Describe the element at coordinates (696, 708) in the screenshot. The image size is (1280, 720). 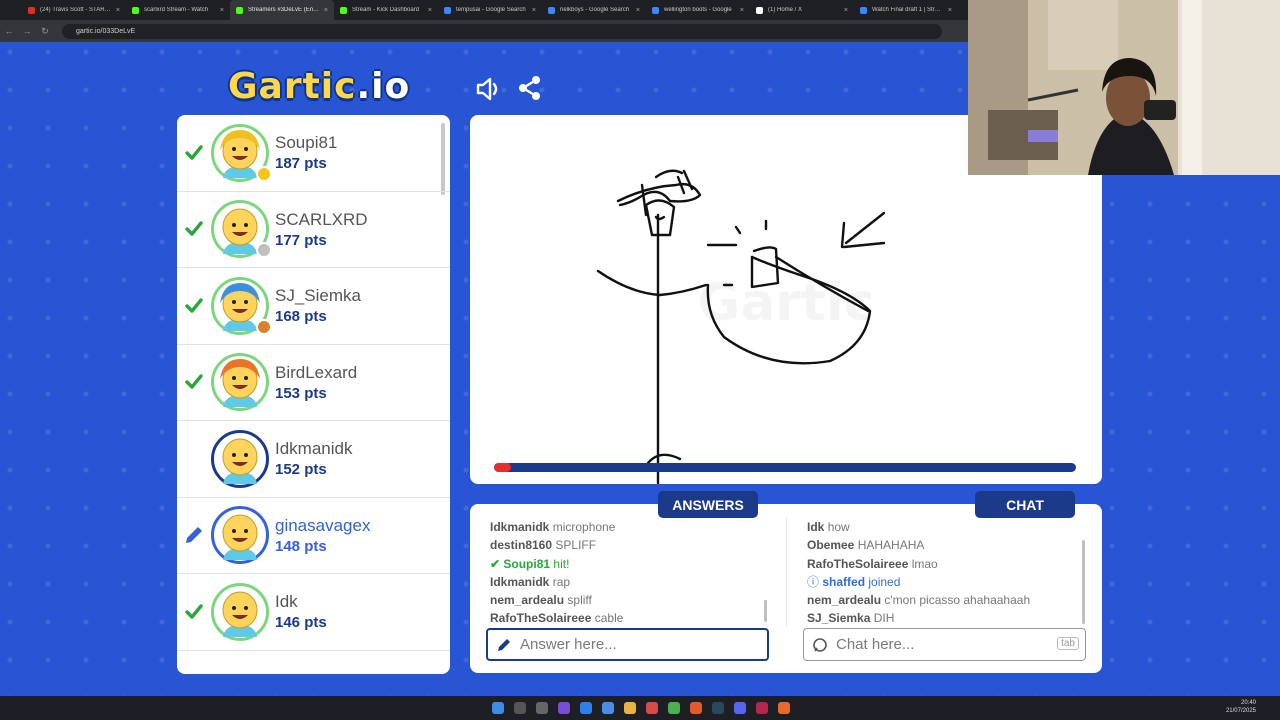
I see `brave-icon` at that location.